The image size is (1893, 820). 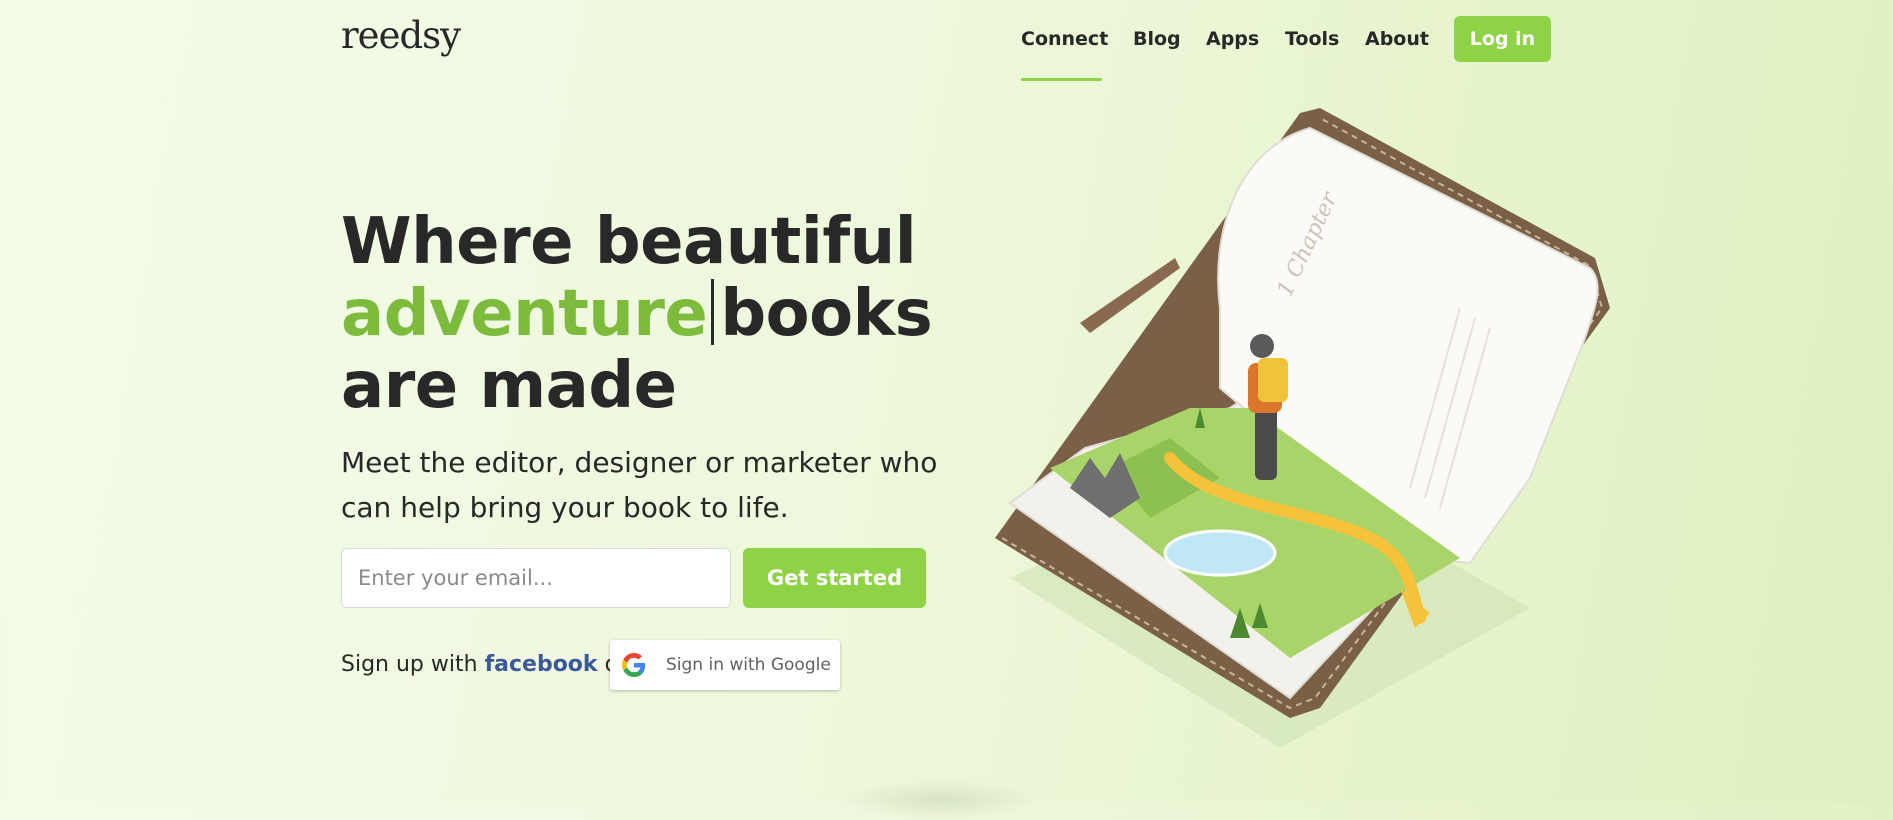 What do you see at coordinates (509, 386) in the screenshot?
I see `headline-line-3: are made` at bounding box center [509, 386].